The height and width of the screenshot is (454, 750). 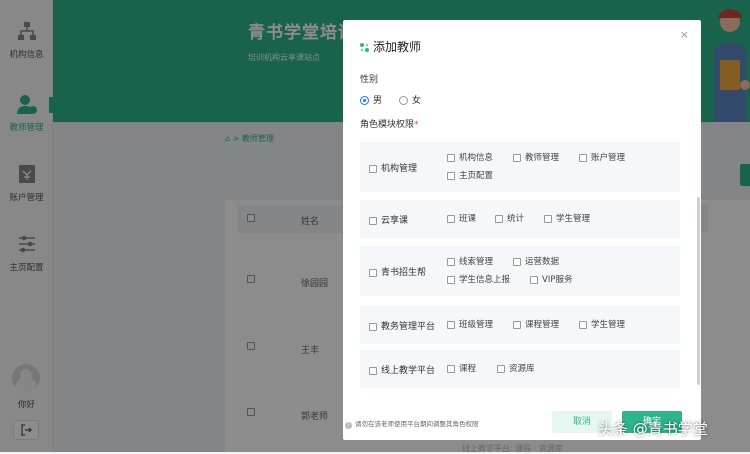 What do you see at coordinates (416, 101) in the screenshot?
I see `gender-female-label: 女` at bounding box center [416, 101].